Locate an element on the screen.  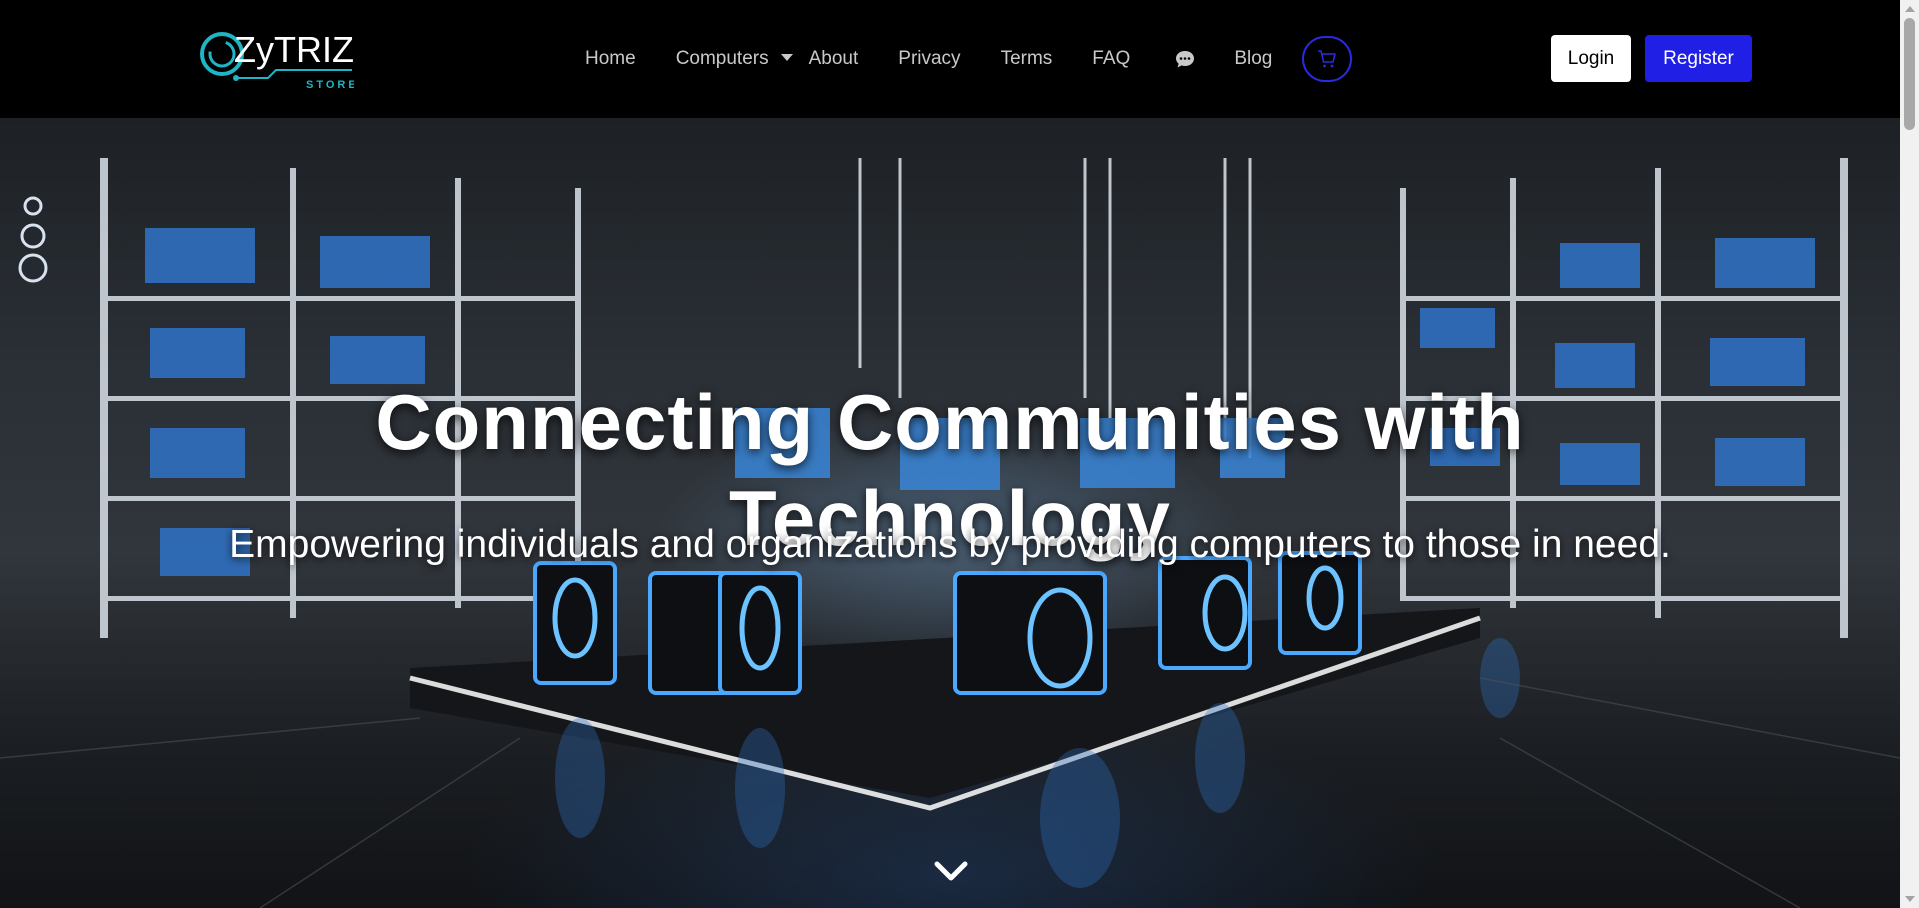
login-button: Login is located at coordinates (1591, 58).